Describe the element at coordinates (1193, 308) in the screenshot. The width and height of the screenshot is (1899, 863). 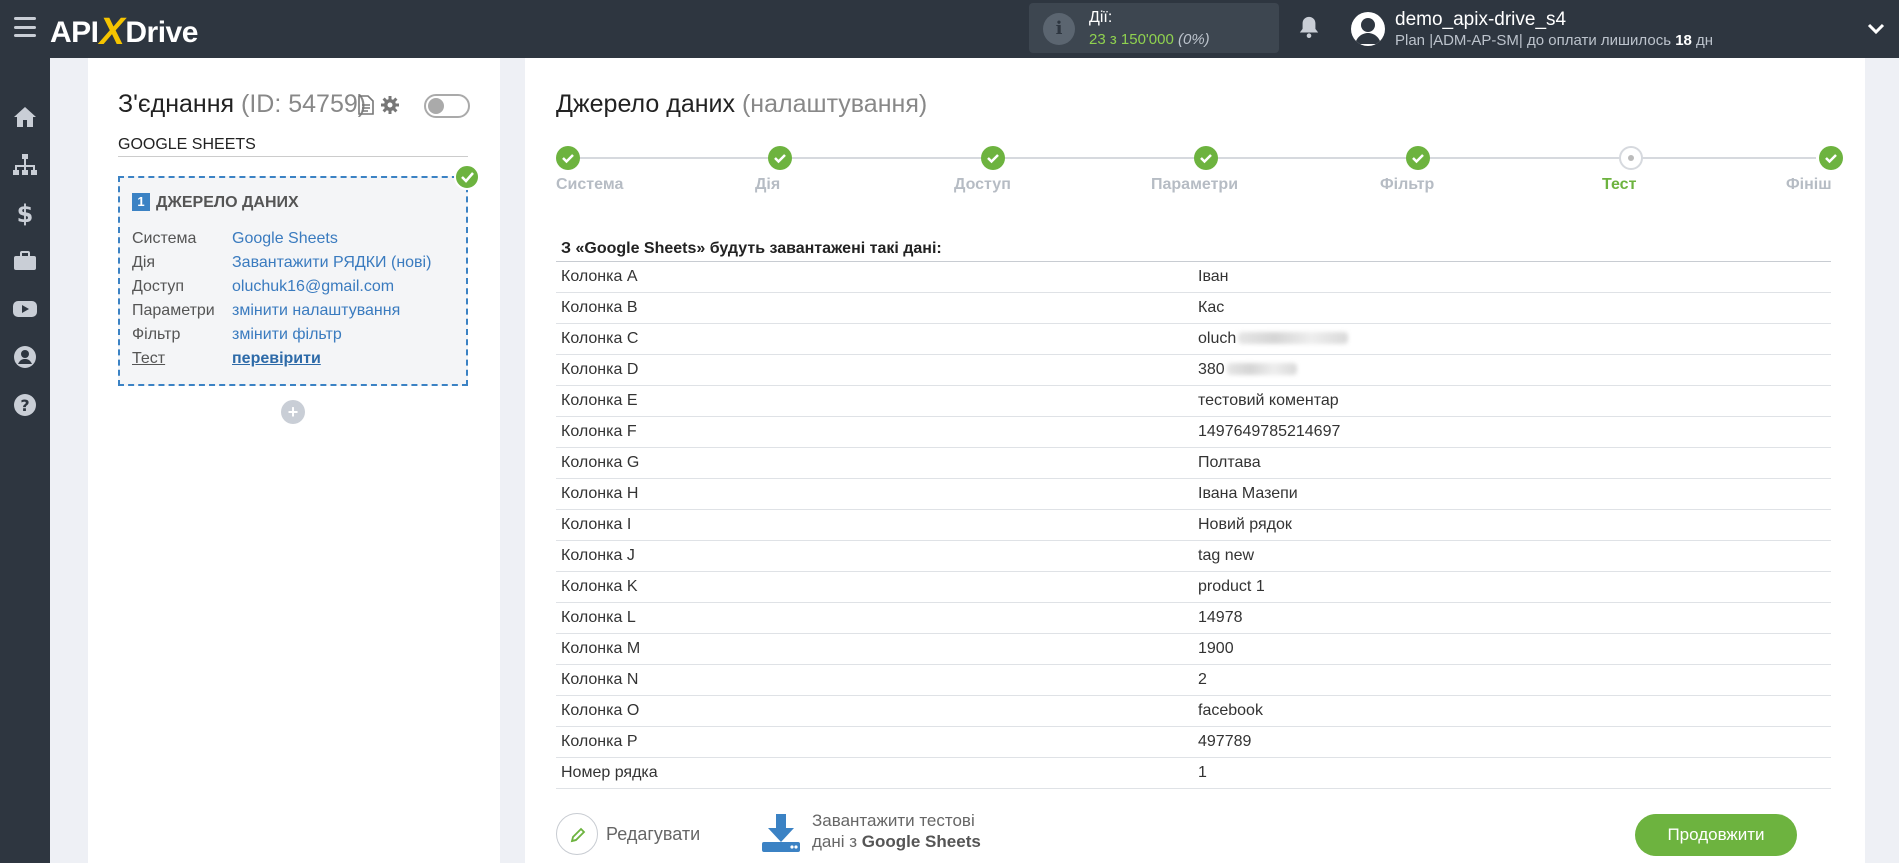
I see `table-row: Колонка B Кас` at that location.